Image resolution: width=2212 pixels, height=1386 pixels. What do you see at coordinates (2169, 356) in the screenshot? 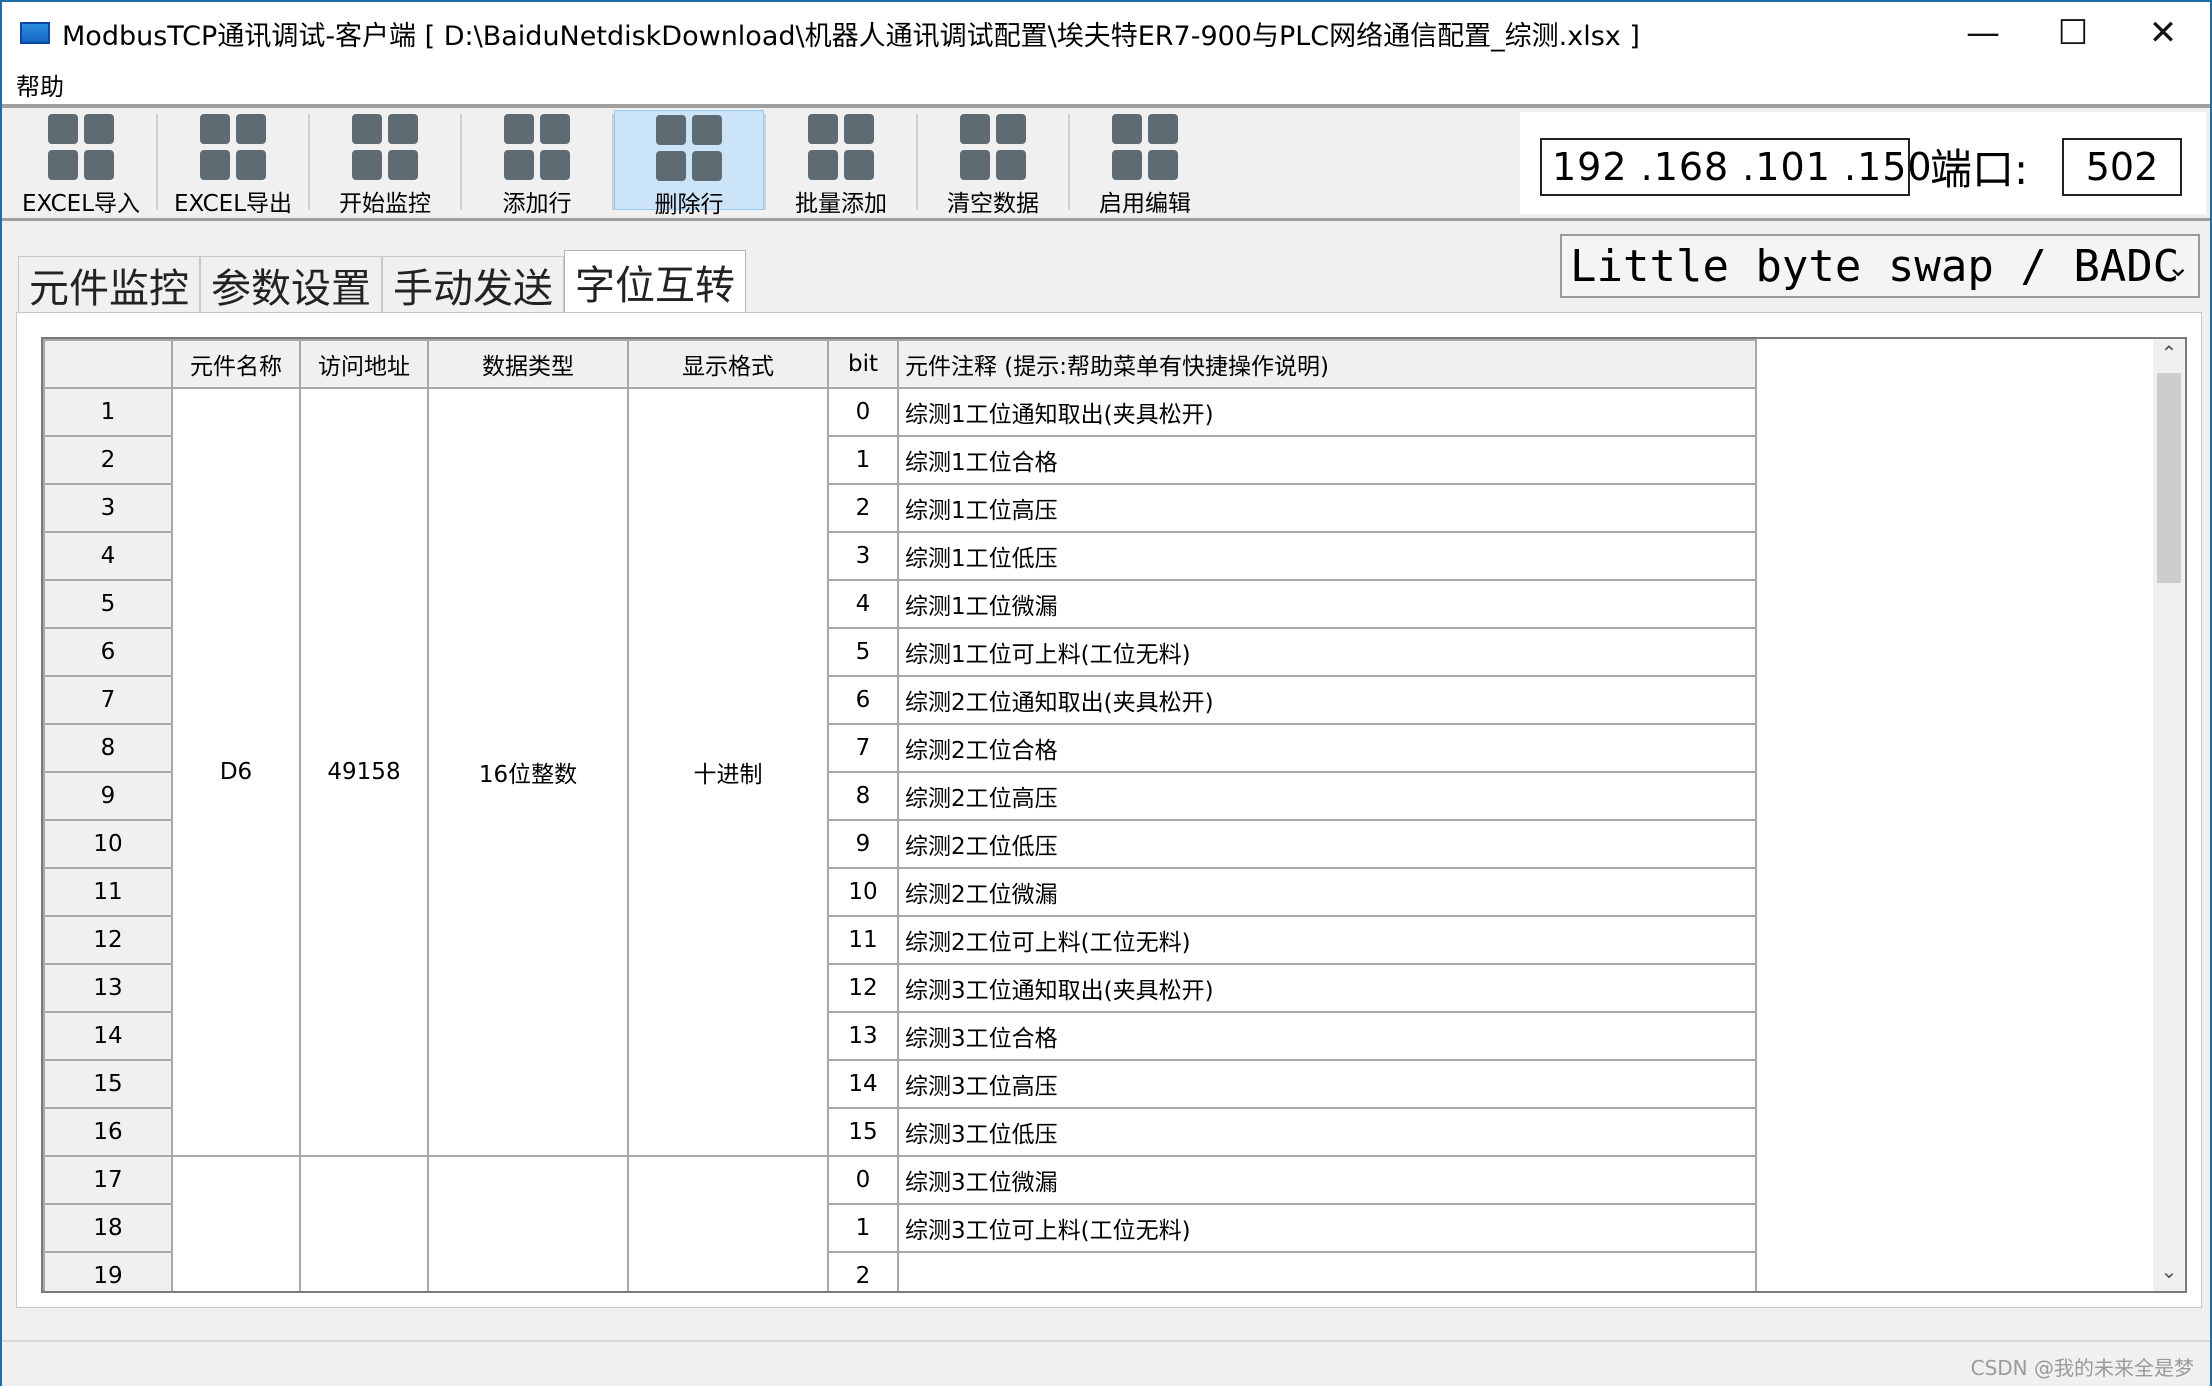
I see `scroll-up-icon: ⌃` at bounding box center [2169, 356].